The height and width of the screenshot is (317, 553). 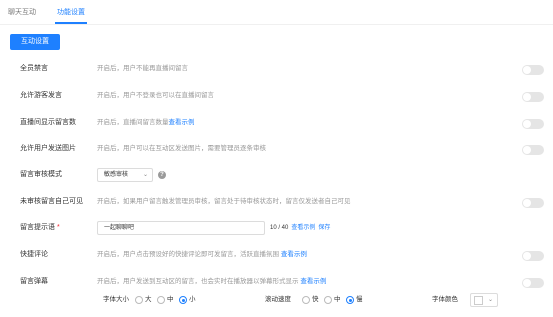 I want to click on help-icon: ?, so click(x=162, y=175).